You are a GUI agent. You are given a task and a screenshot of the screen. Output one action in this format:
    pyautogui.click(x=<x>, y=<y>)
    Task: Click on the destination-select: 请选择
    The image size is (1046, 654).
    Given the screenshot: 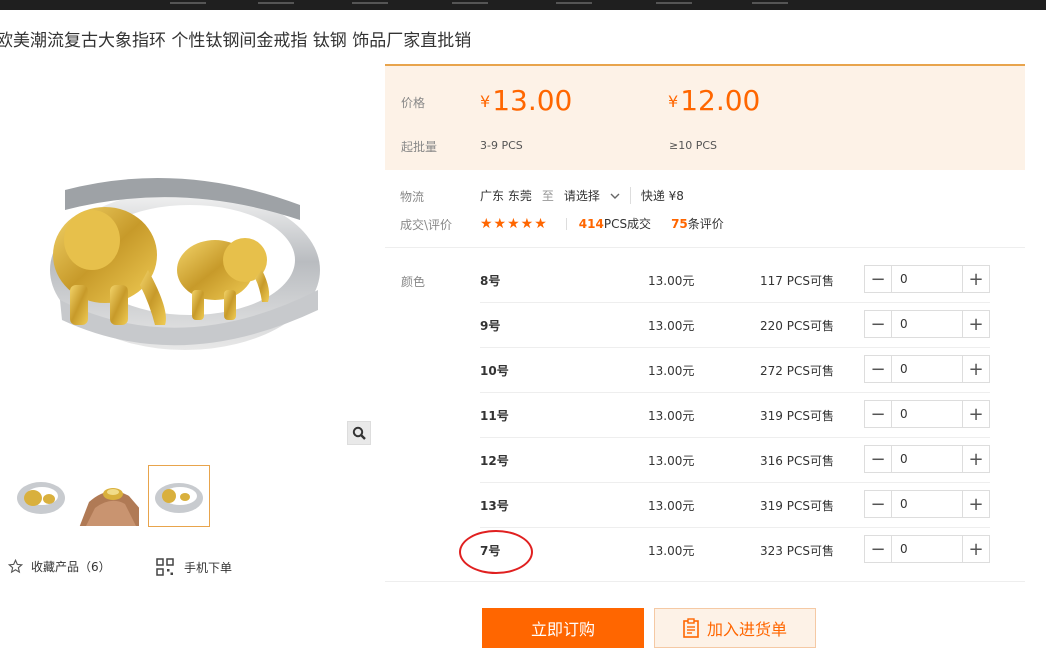 What is the action you would take?
    pyautogui.click(x=597, y=195)
    